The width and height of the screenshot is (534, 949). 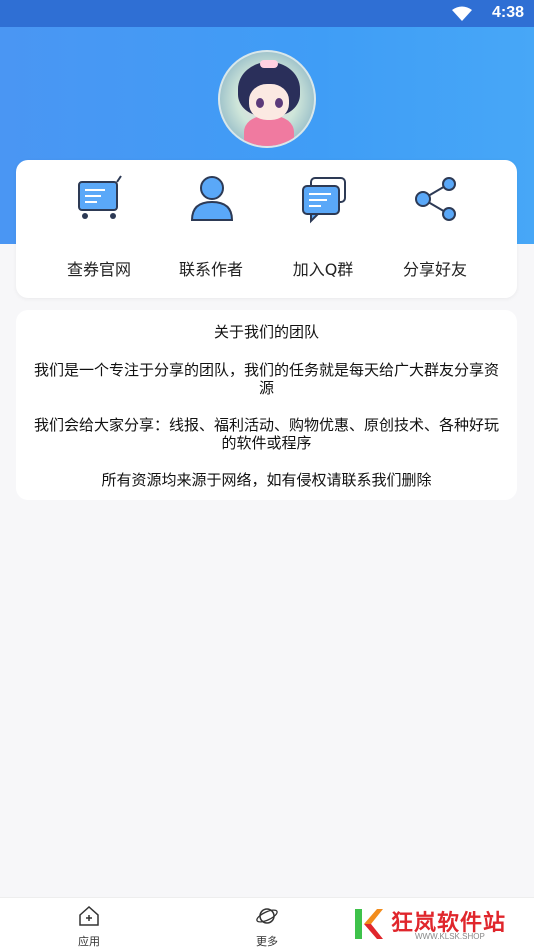 What do you see at coordinates (210, 269) in the screenshot?
I see `menu-item-label: 联系作者` at bounding box center [210, 269].